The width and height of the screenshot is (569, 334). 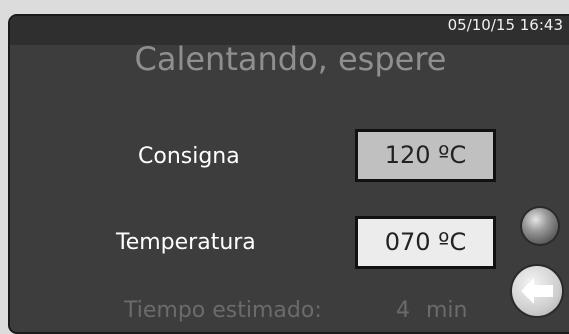 What do you see at coordinates (425, 155) in the screenshot?
I see `setpoint-value: 120 ºC` at bounding box center [425, 155].